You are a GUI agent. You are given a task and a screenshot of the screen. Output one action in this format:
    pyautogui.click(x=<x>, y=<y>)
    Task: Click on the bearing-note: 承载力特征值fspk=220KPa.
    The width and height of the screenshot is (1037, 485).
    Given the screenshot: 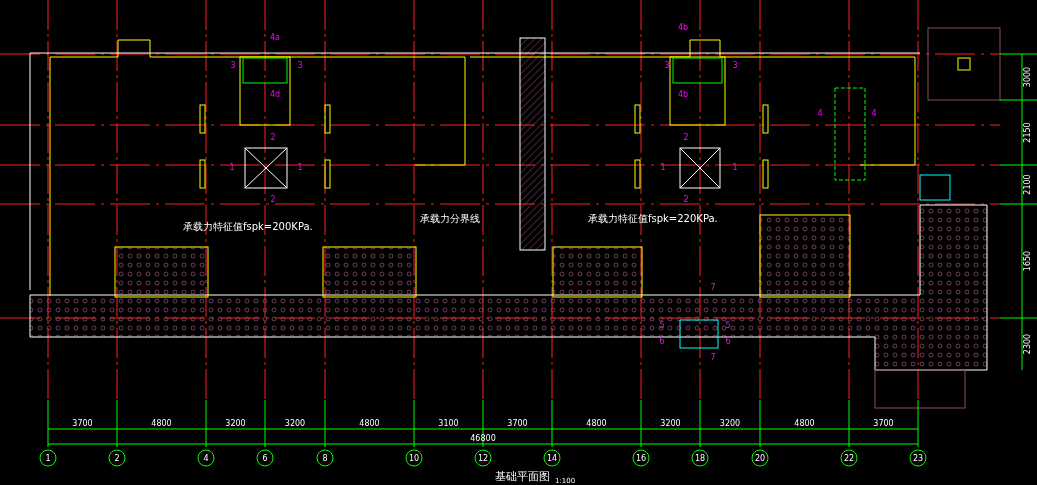 What is the action you would take?
    pyautogui.click(x=653, y=218)
    